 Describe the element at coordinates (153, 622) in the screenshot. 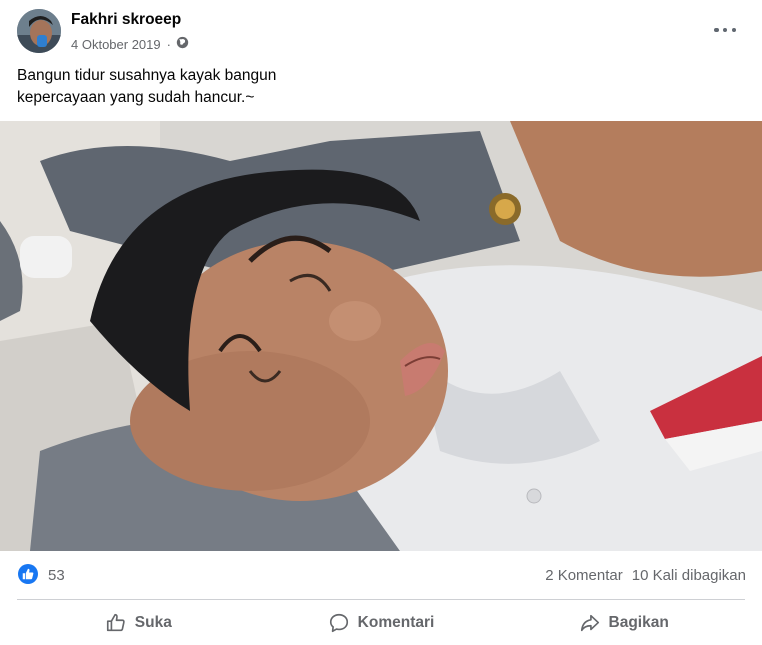

I see `like-label: Suka` at that location.